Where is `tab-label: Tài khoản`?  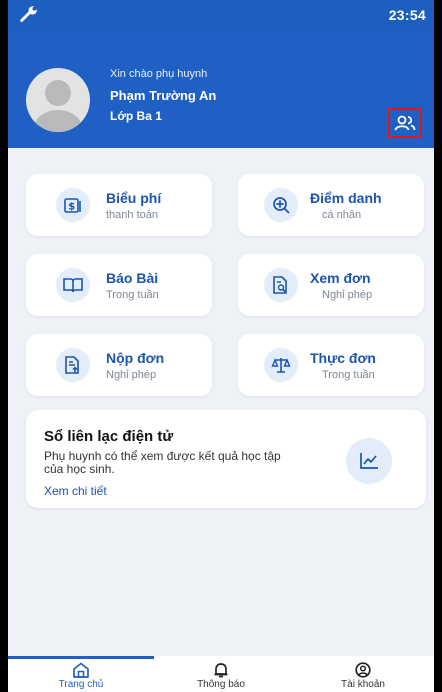
tab-label: Tài khoản is located at coordinates (363, 684).